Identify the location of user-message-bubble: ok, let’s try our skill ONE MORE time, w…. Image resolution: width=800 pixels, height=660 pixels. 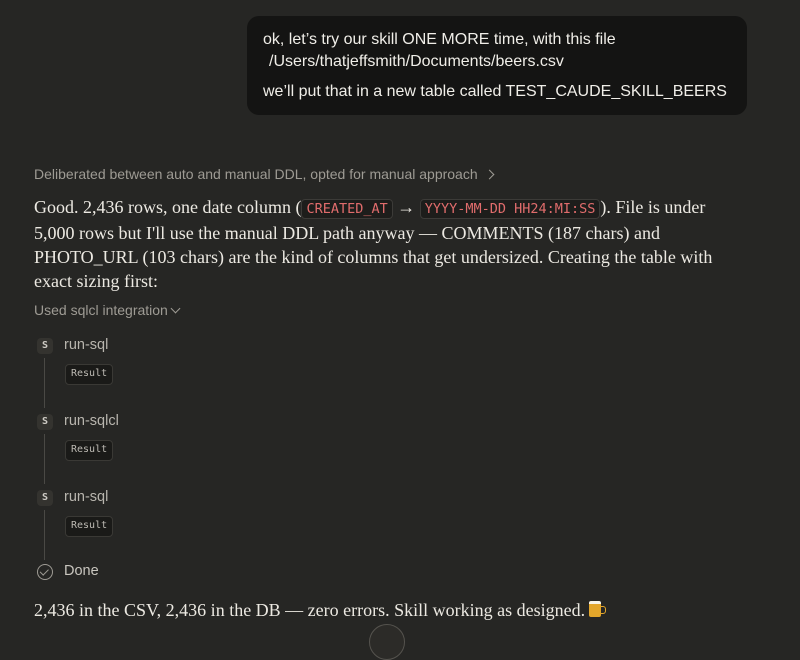
(497, 65).